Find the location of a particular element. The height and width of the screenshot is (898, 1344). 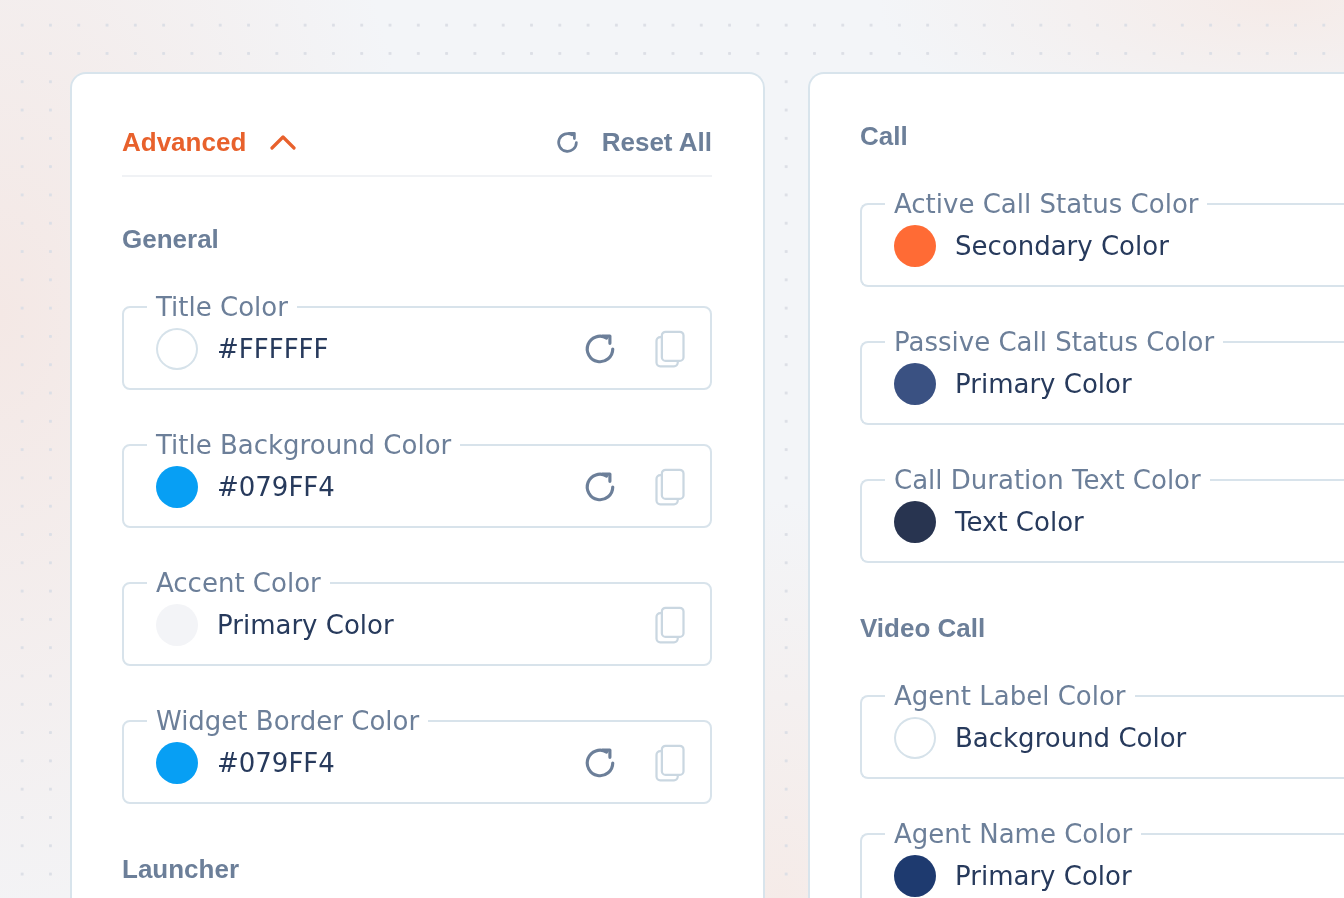

field-label: Widget Border Color is located at coordinates (288, 721).